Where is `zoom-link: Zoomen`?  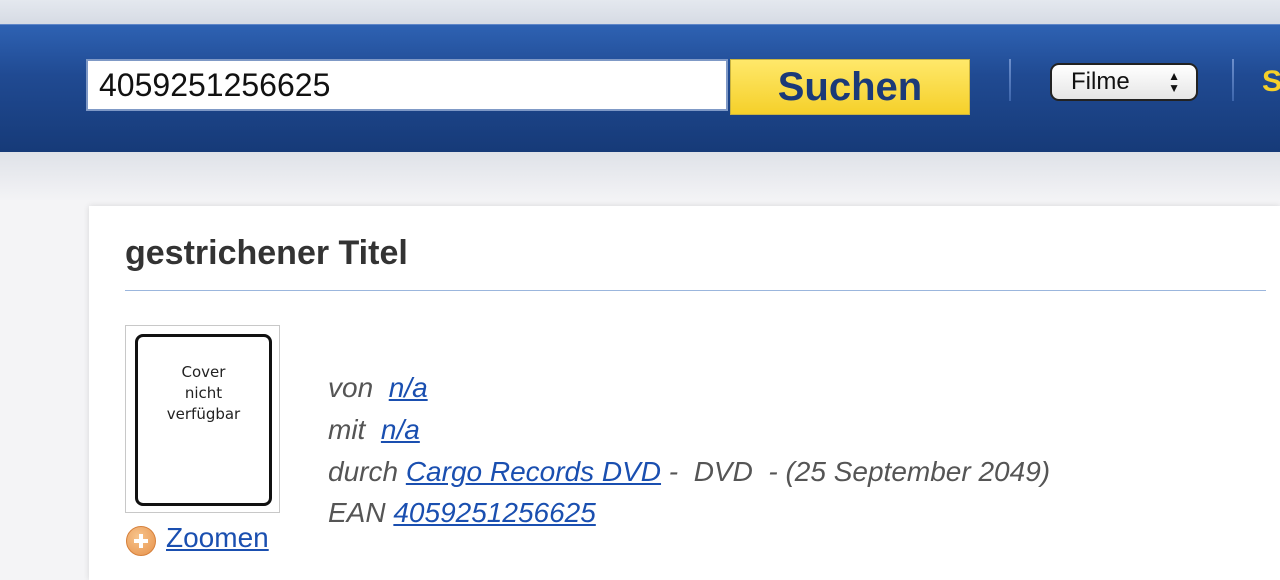
zoom-link: Zoomen is located at coordinates (217, 538).